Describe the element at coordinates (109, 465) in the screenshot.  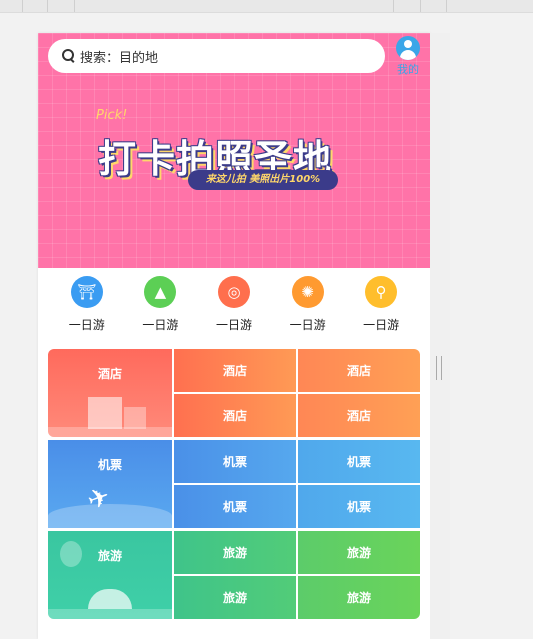
I see `flight-title: 机票` at that location.